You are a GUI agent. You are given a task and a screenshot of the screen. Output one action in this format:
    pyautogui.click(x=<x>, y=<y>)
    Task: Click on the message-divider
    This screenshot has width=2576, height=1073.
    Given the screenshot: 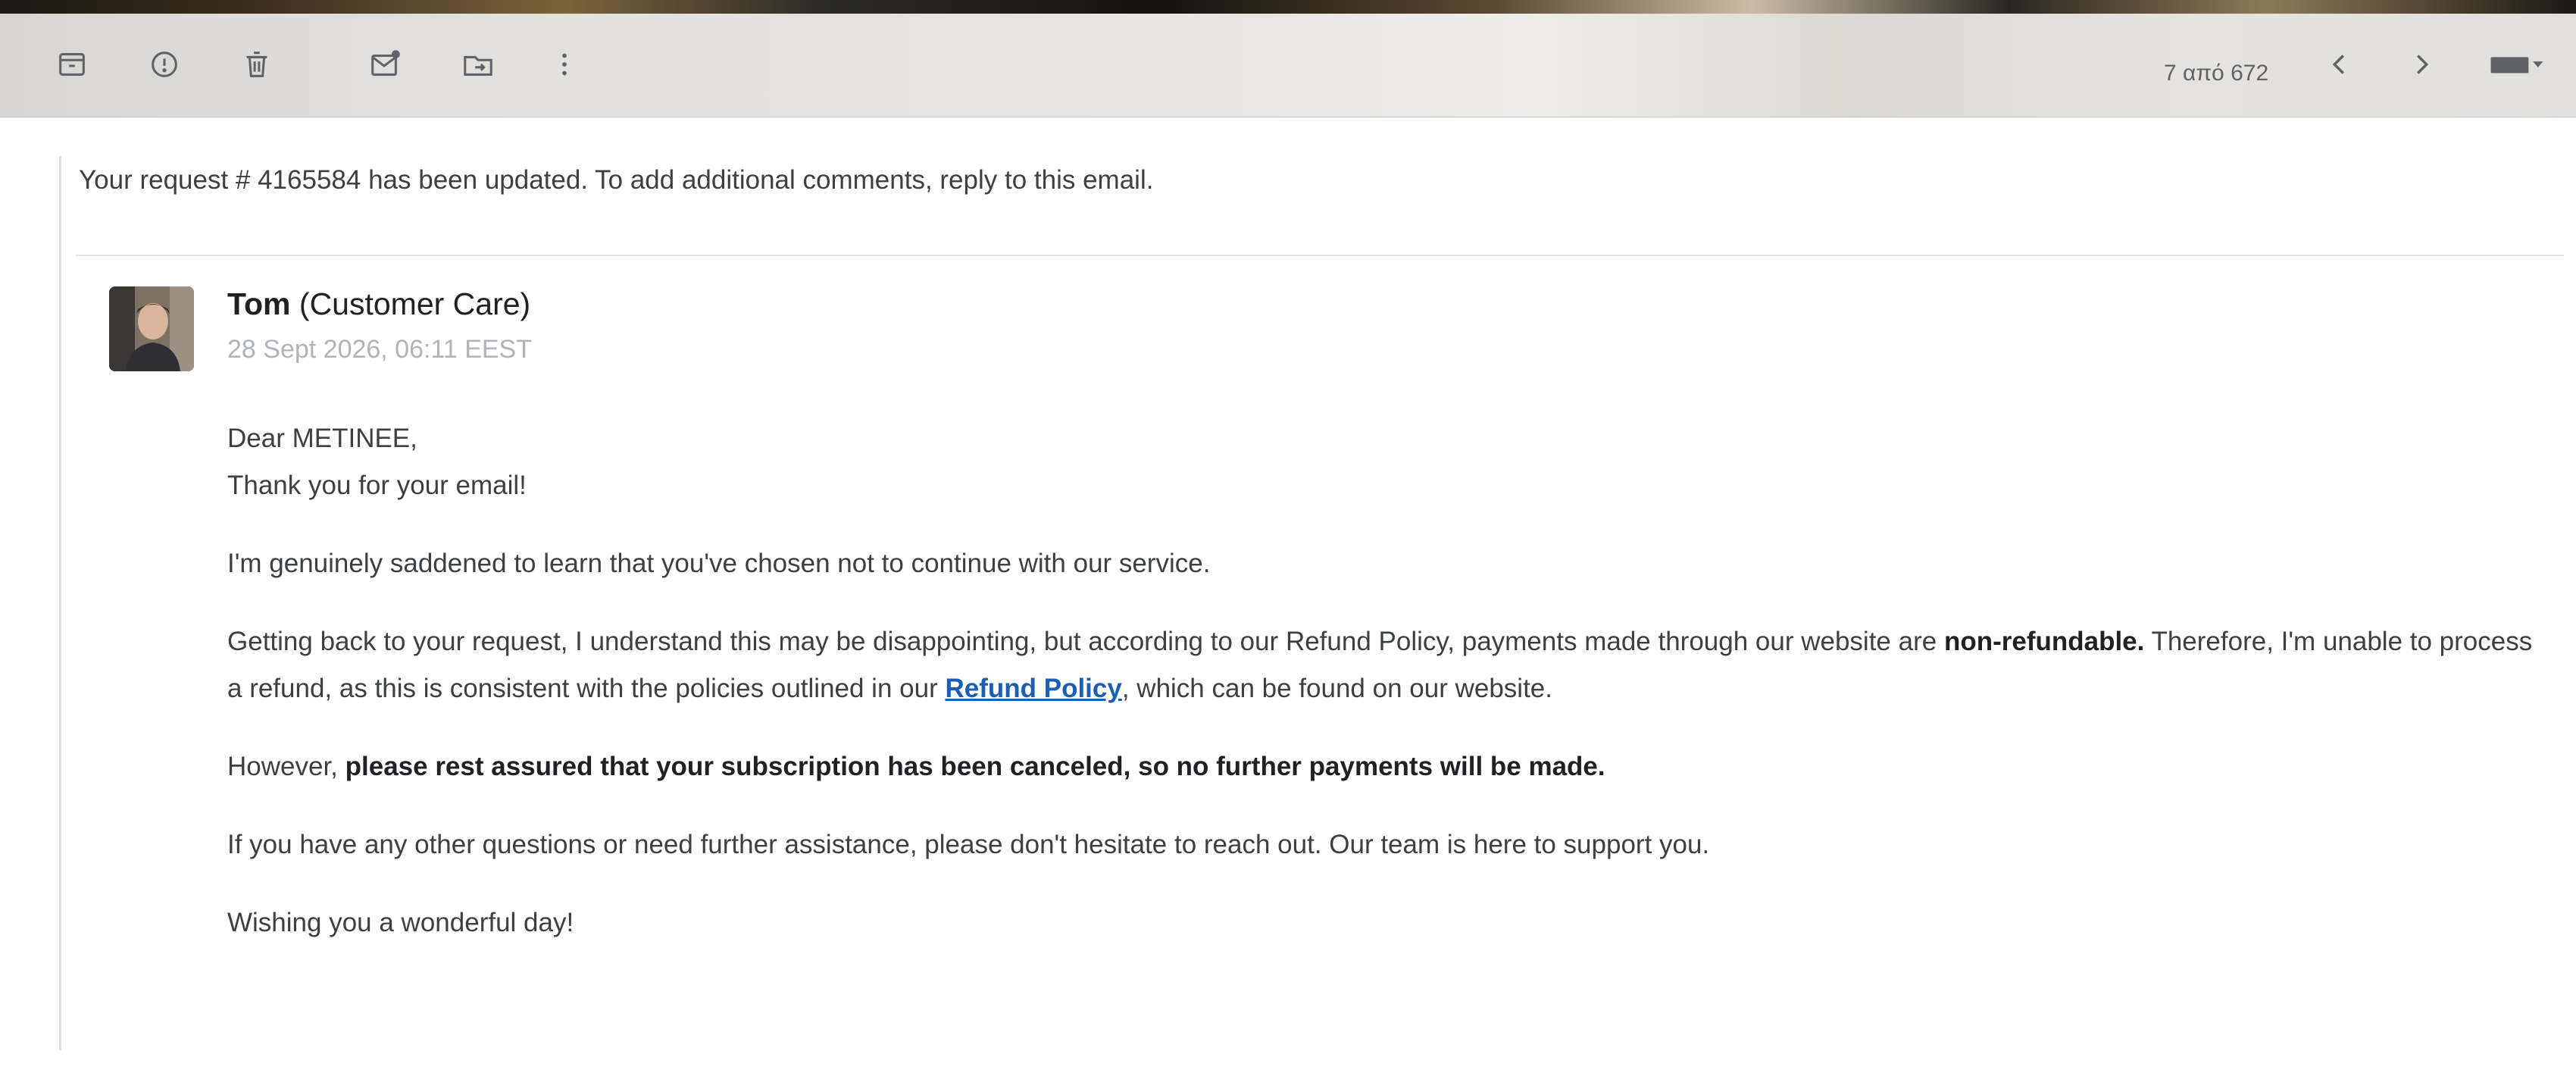 What is the action you would take?
    pyautogui.click(x=1320, y=256)
    